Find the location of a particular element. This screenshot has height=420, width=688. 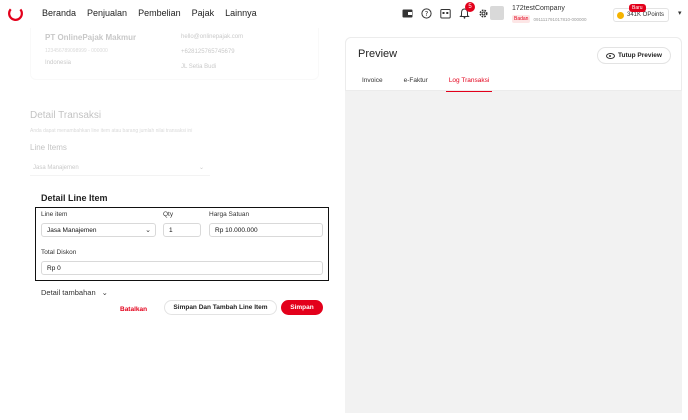

onlinepajak-logo-icon is located at coordinates (15, 13).